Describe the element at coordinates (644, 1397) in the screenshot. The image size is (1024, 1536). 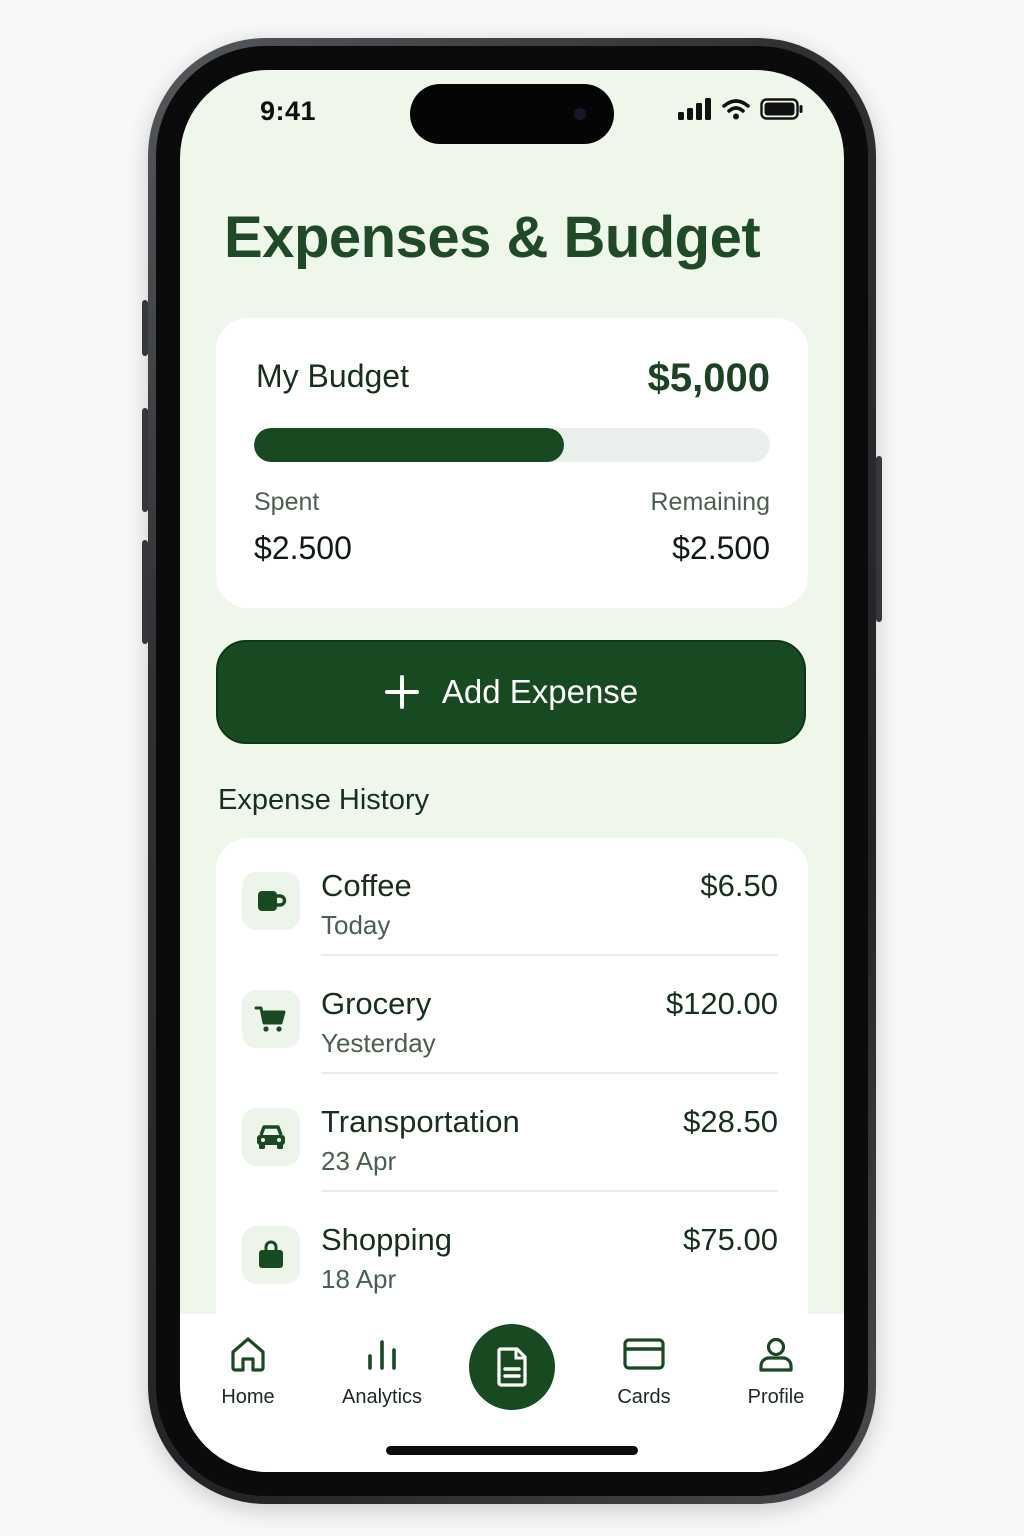
I see `nav-label: Cards` at that location.